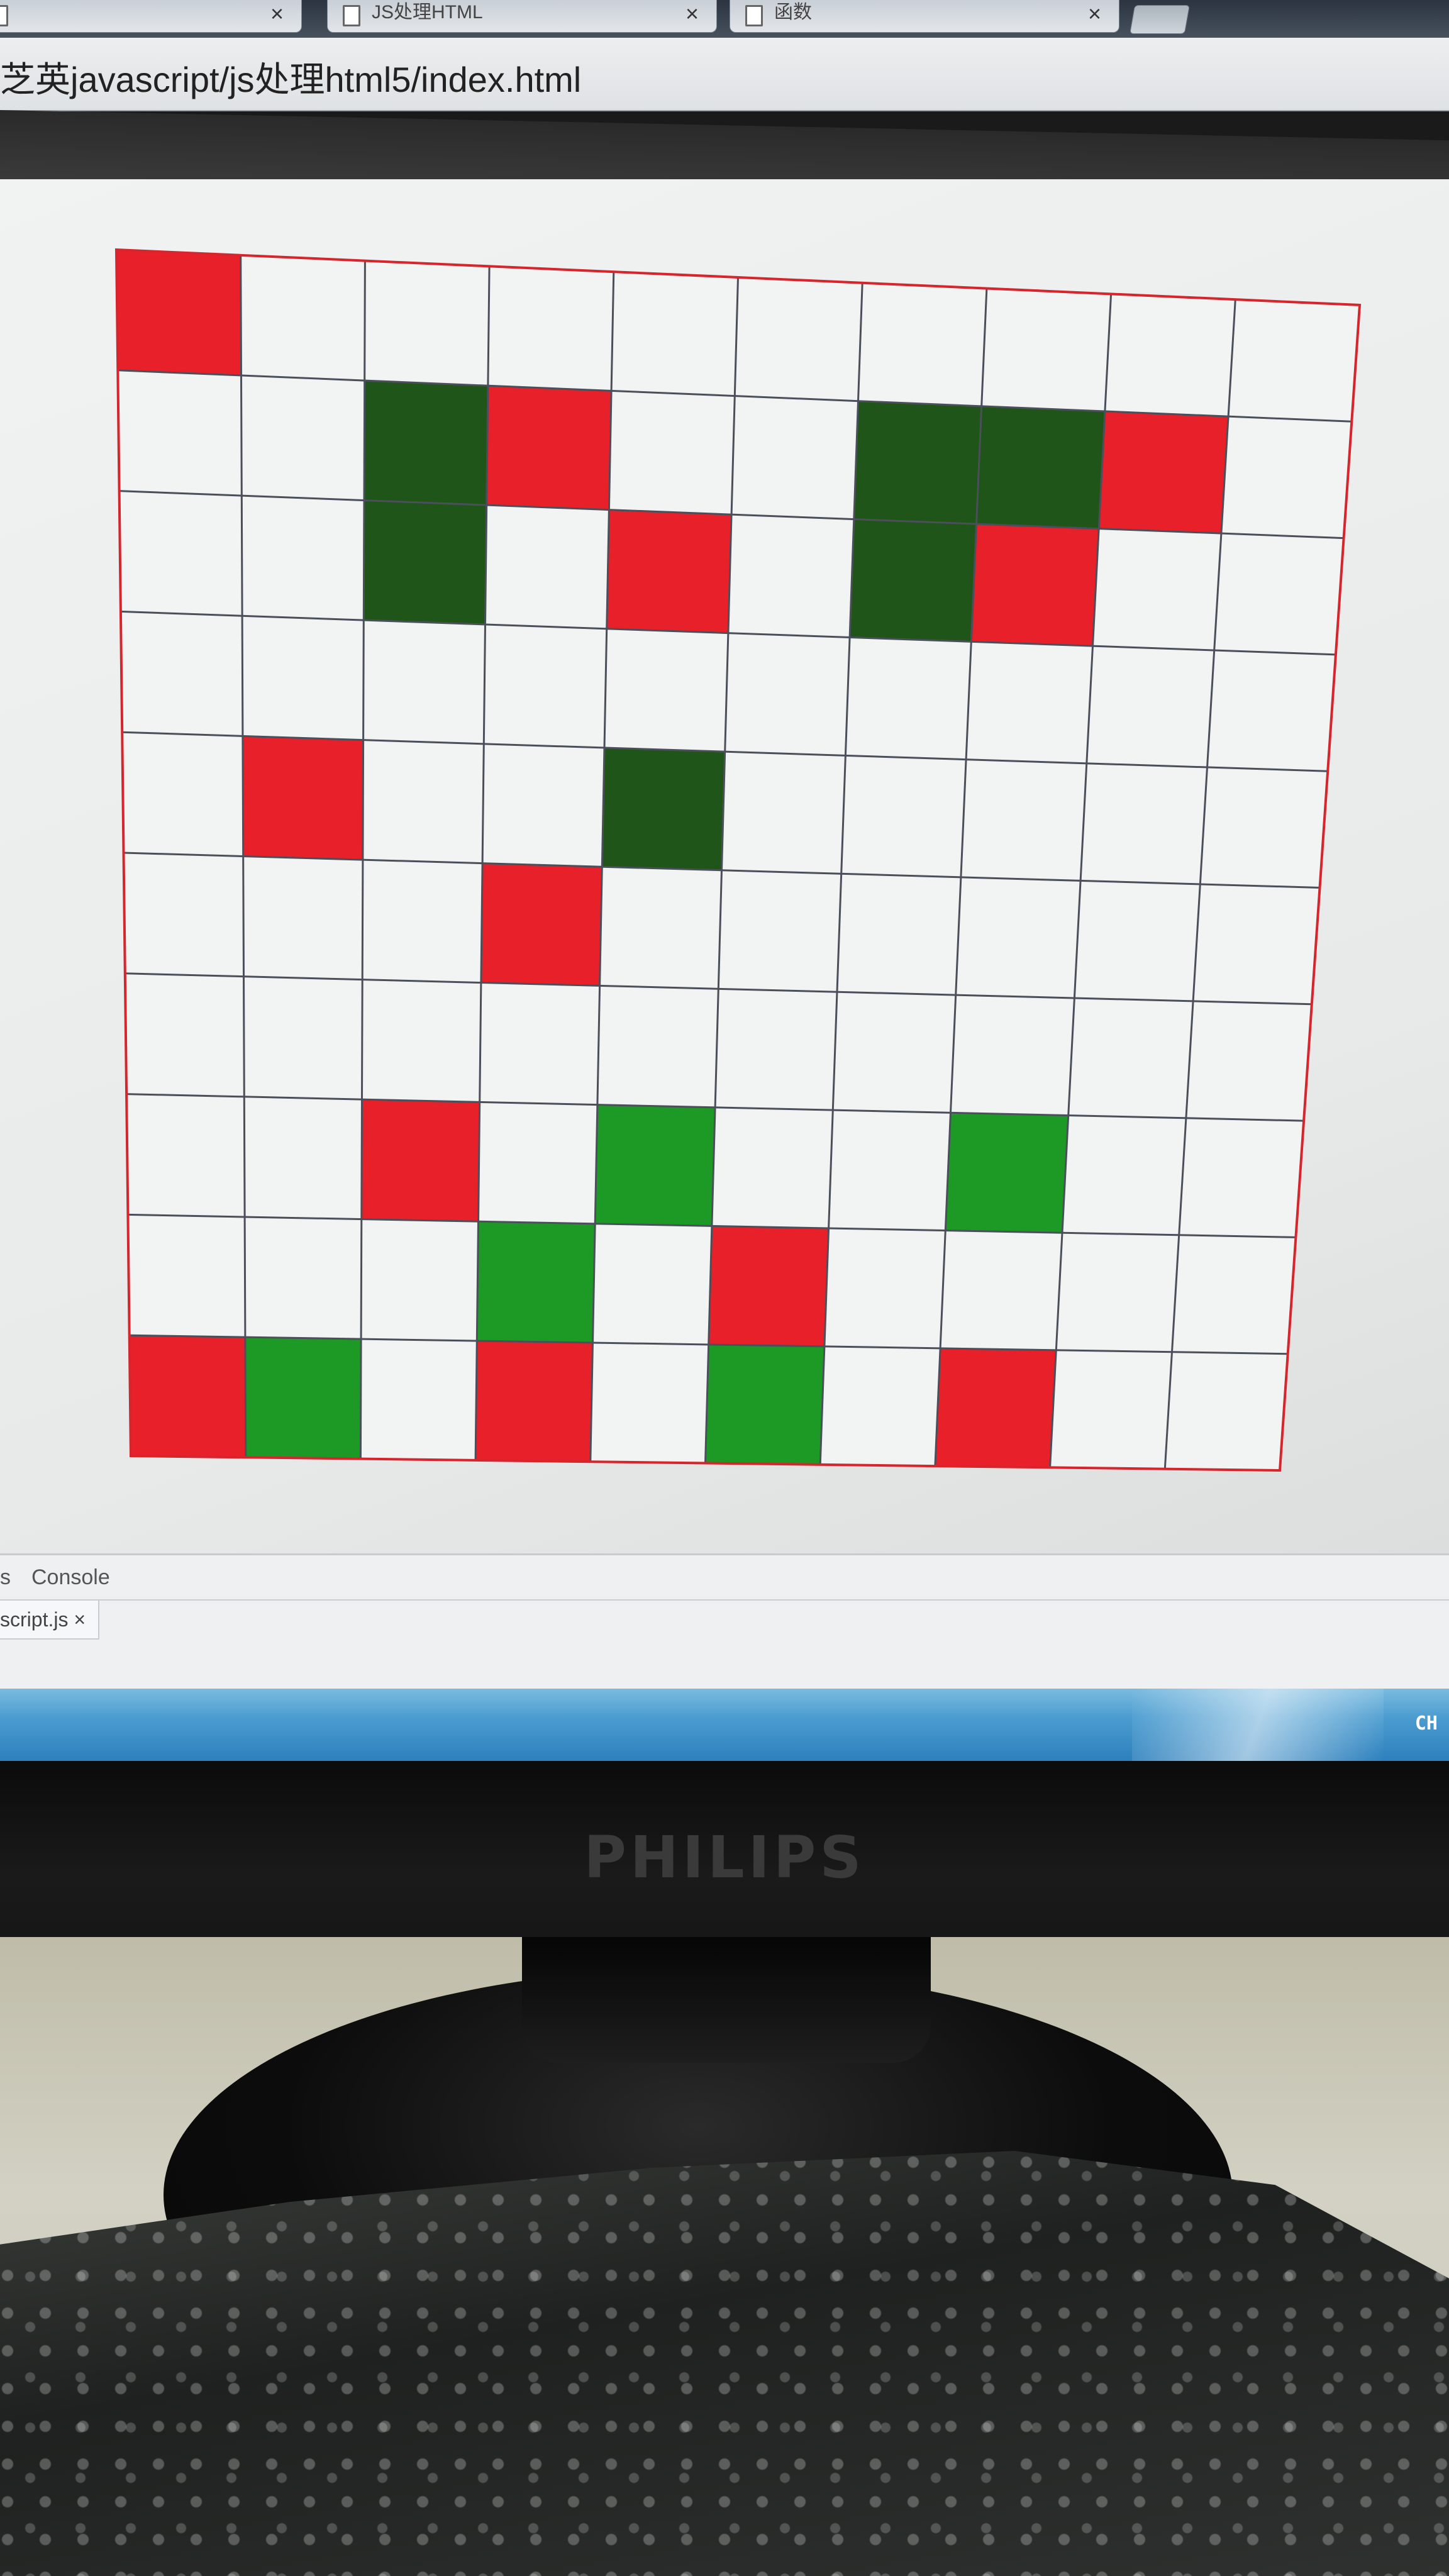 This screenshot has width=1449, height=2576. Describe the element at coordinates (522, 16) in the screenshot. I see `browser-tab: JS处理HTML ×` at that location.